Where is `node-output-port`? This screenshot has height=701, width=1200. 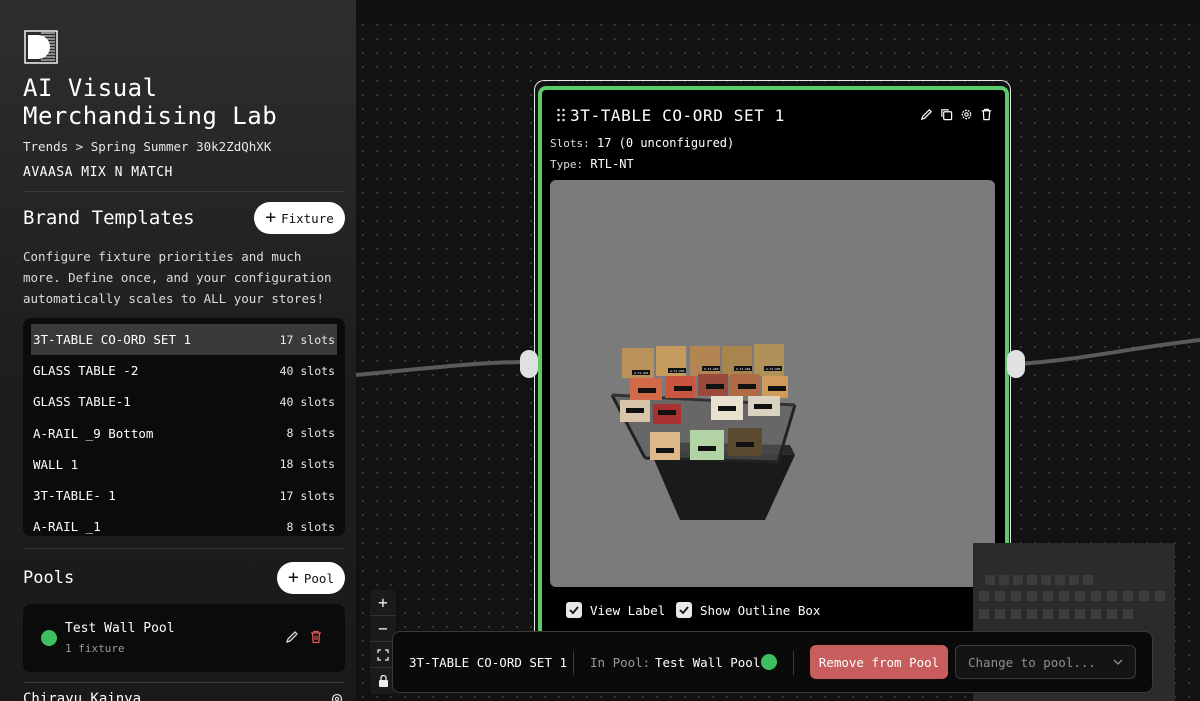 node-output-port is located at coordinates (1016, 364).